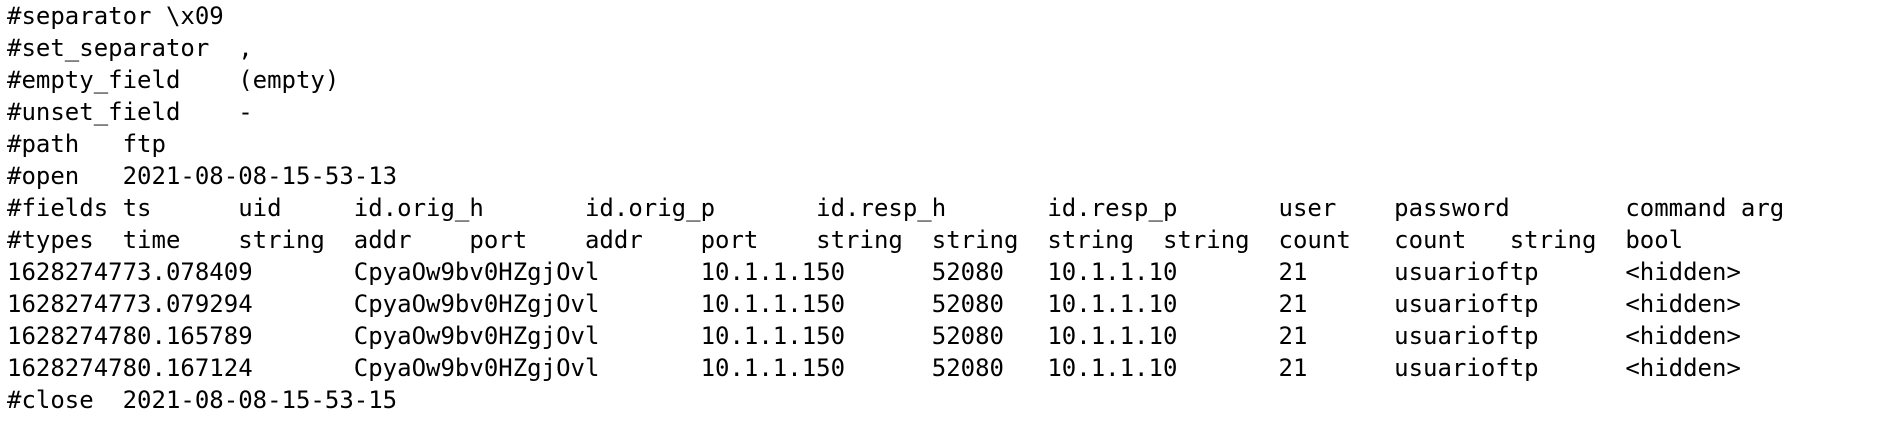 Image resolution: width=1880 pixels, height=424 pixels. I want to click on unset-field-header-line: #unset_field -, so click(130, 112).